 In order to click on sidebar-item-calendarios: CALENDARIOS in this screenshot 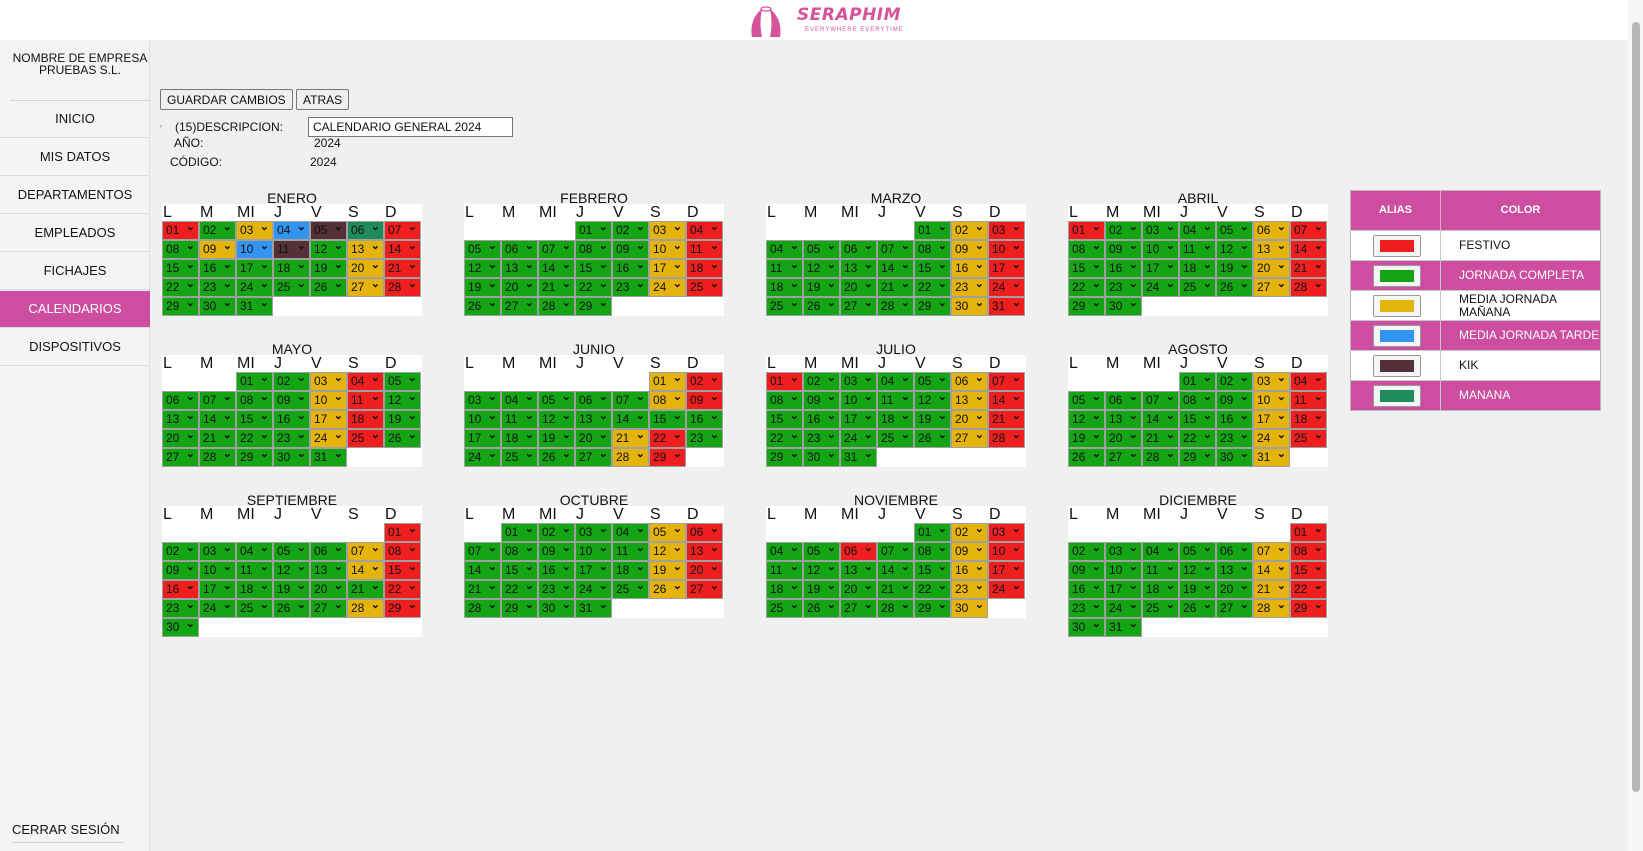, I will do `click(75, 309)`.